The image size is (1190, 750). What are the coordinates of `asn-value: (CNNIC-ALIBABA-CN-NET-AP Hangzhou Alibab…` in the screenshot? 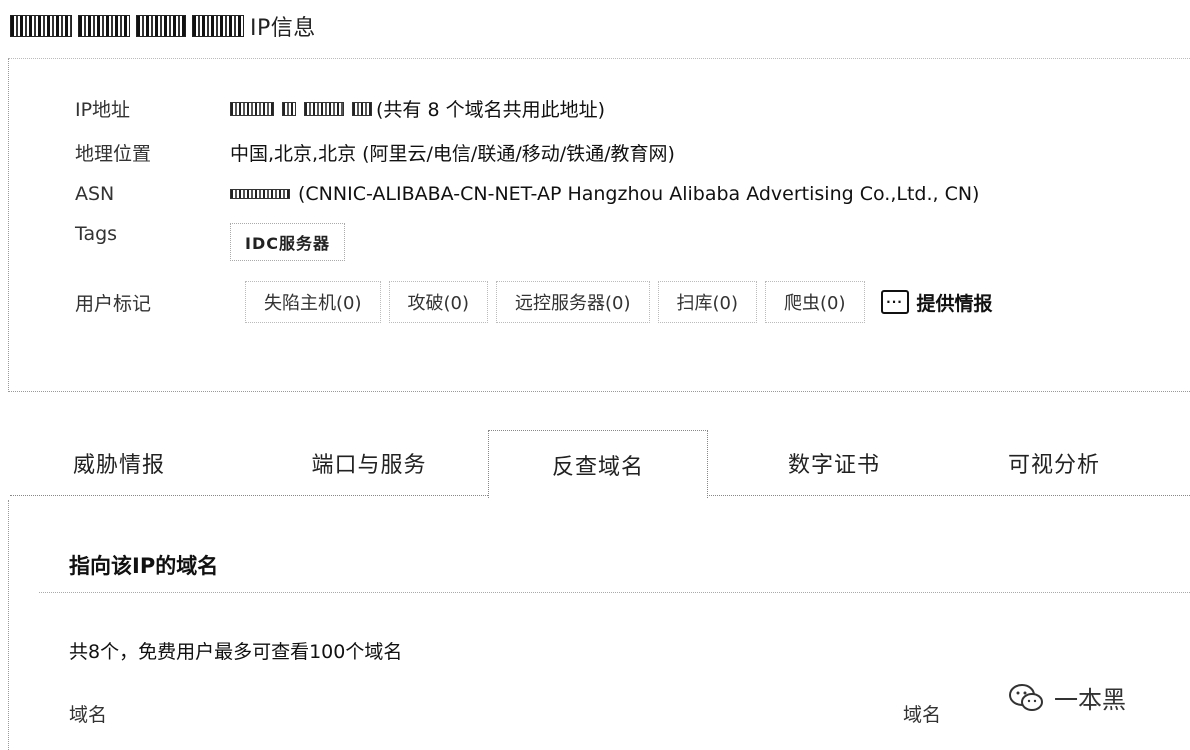 It's located at (604, 194).